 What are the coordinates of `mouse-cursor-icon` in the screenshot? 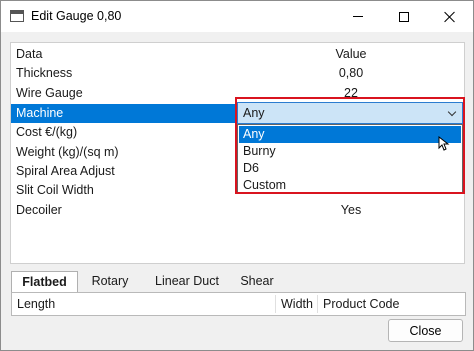 It's located at (444, 143).